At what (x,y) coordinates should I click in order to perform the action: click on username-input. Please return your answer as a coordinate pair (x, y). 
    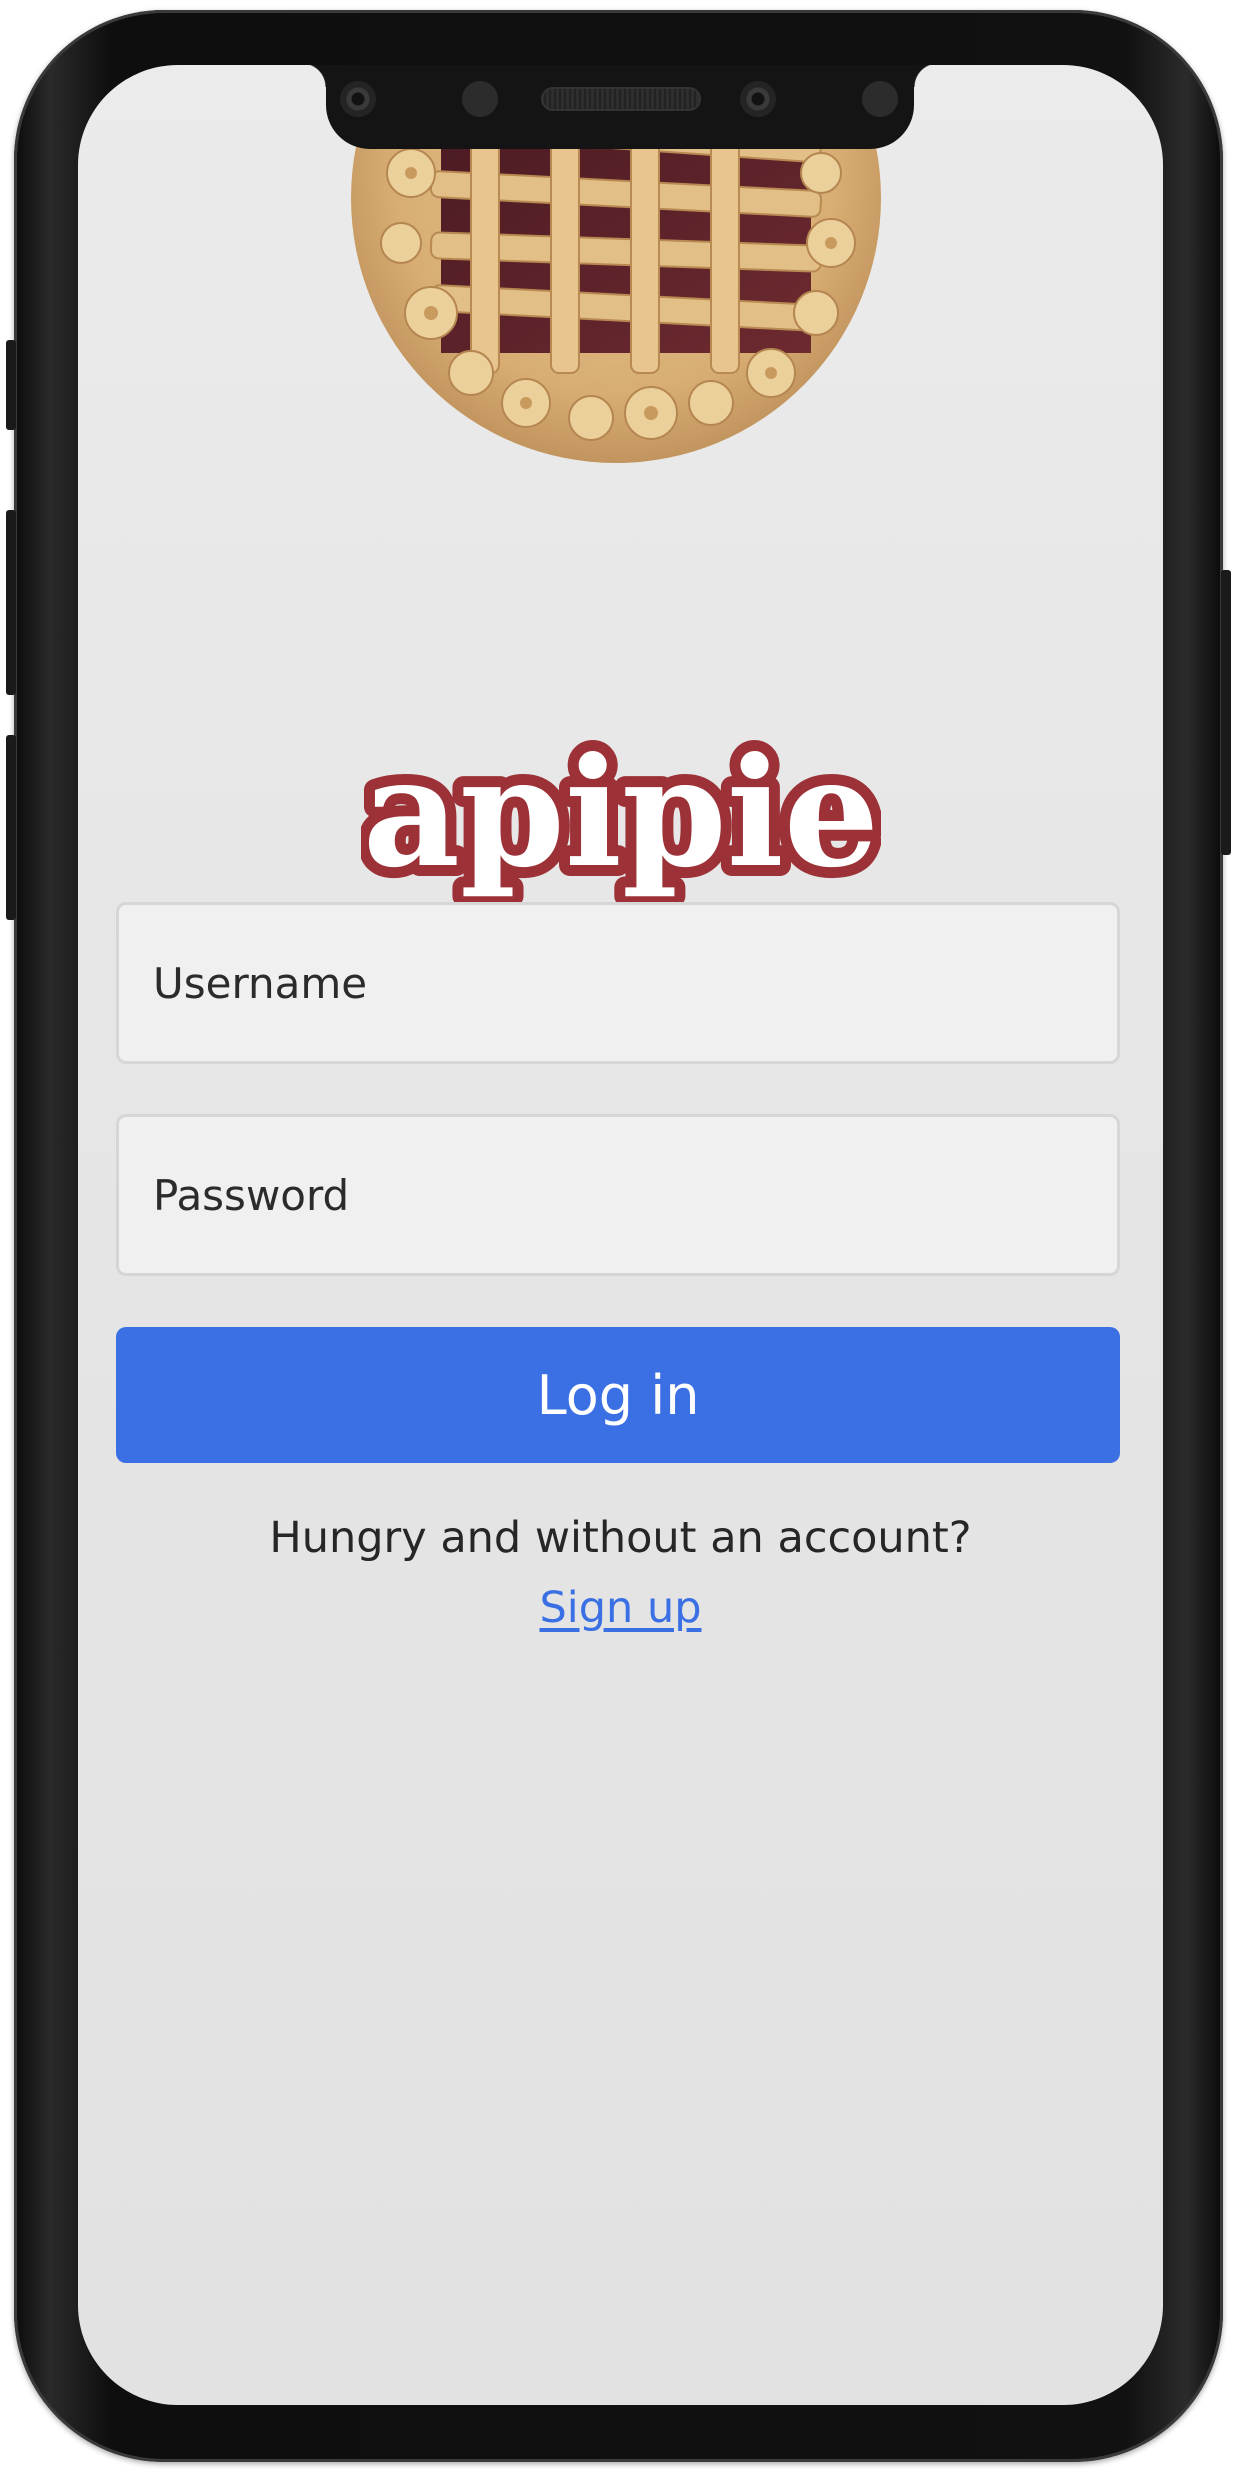
    Looking at the image, I should click on (618, 983).